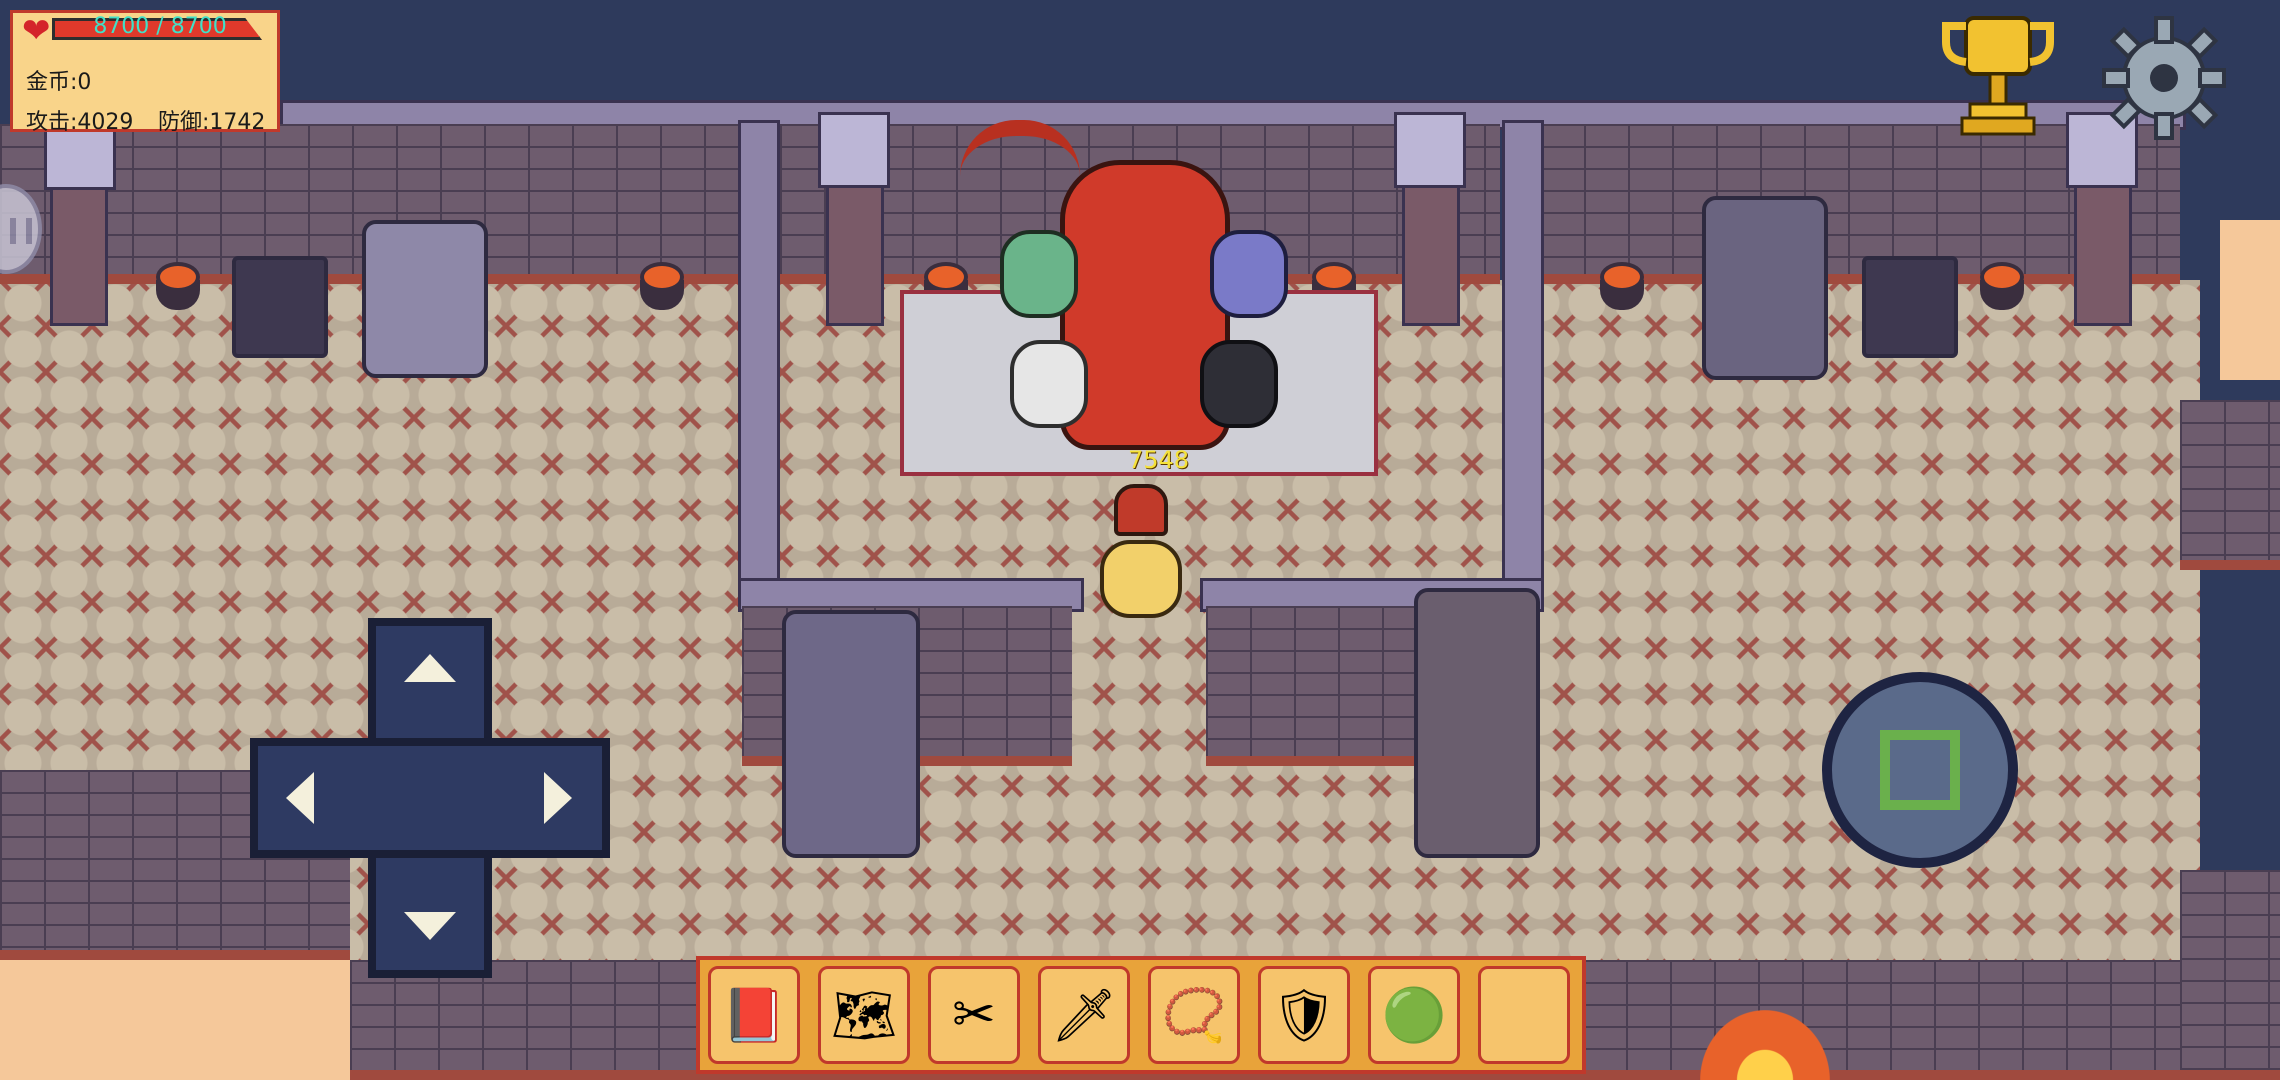 The image size is (2280, 1080). Describe the element at coordinates (1141, 579) in the screenshot. I see `hero-body` at that location.